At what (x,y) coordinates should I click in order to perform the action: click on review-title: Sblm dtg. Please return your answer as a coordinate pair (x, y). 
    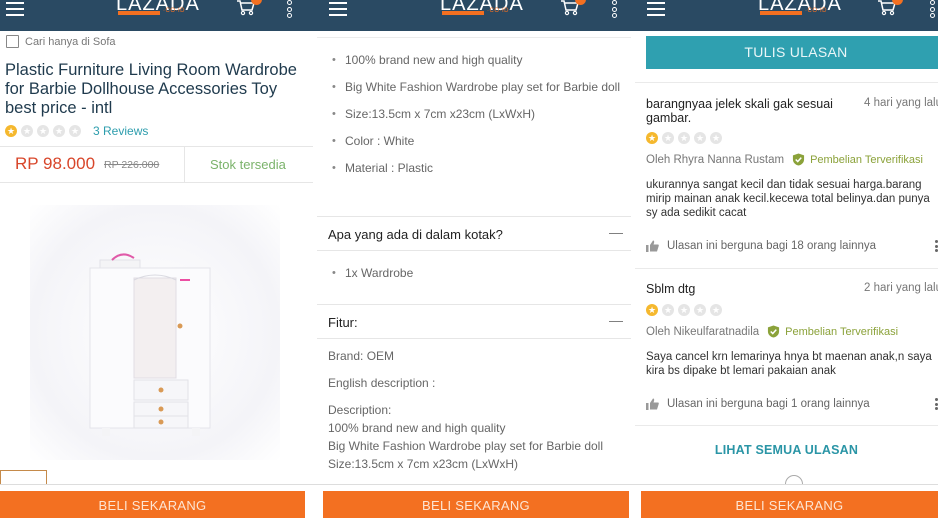
    Looking at the image, I should click on (671, 289).